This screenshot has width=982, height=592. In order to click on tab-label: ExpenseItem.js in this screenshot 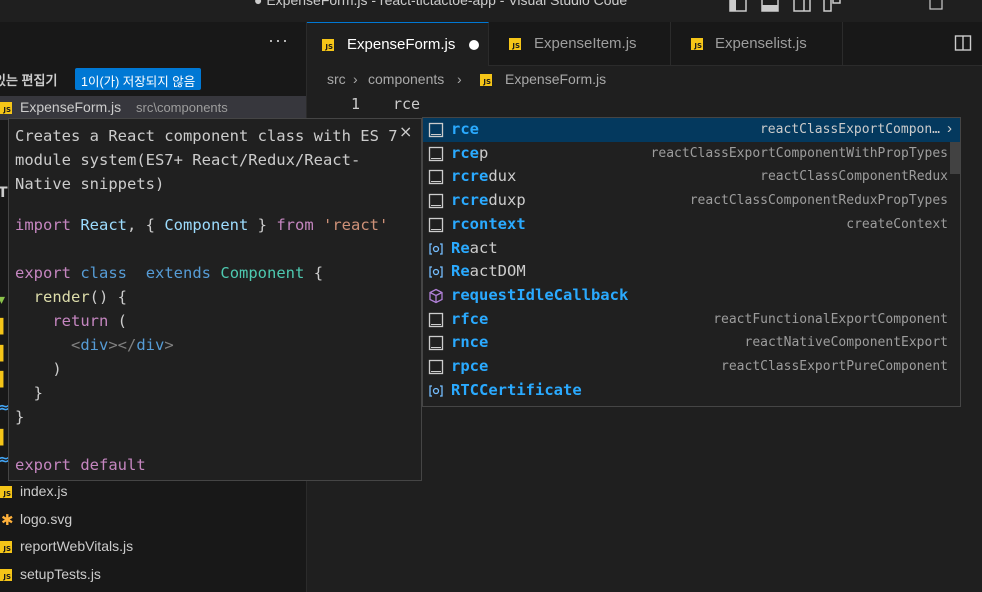, I will do `click(585, 43)`.